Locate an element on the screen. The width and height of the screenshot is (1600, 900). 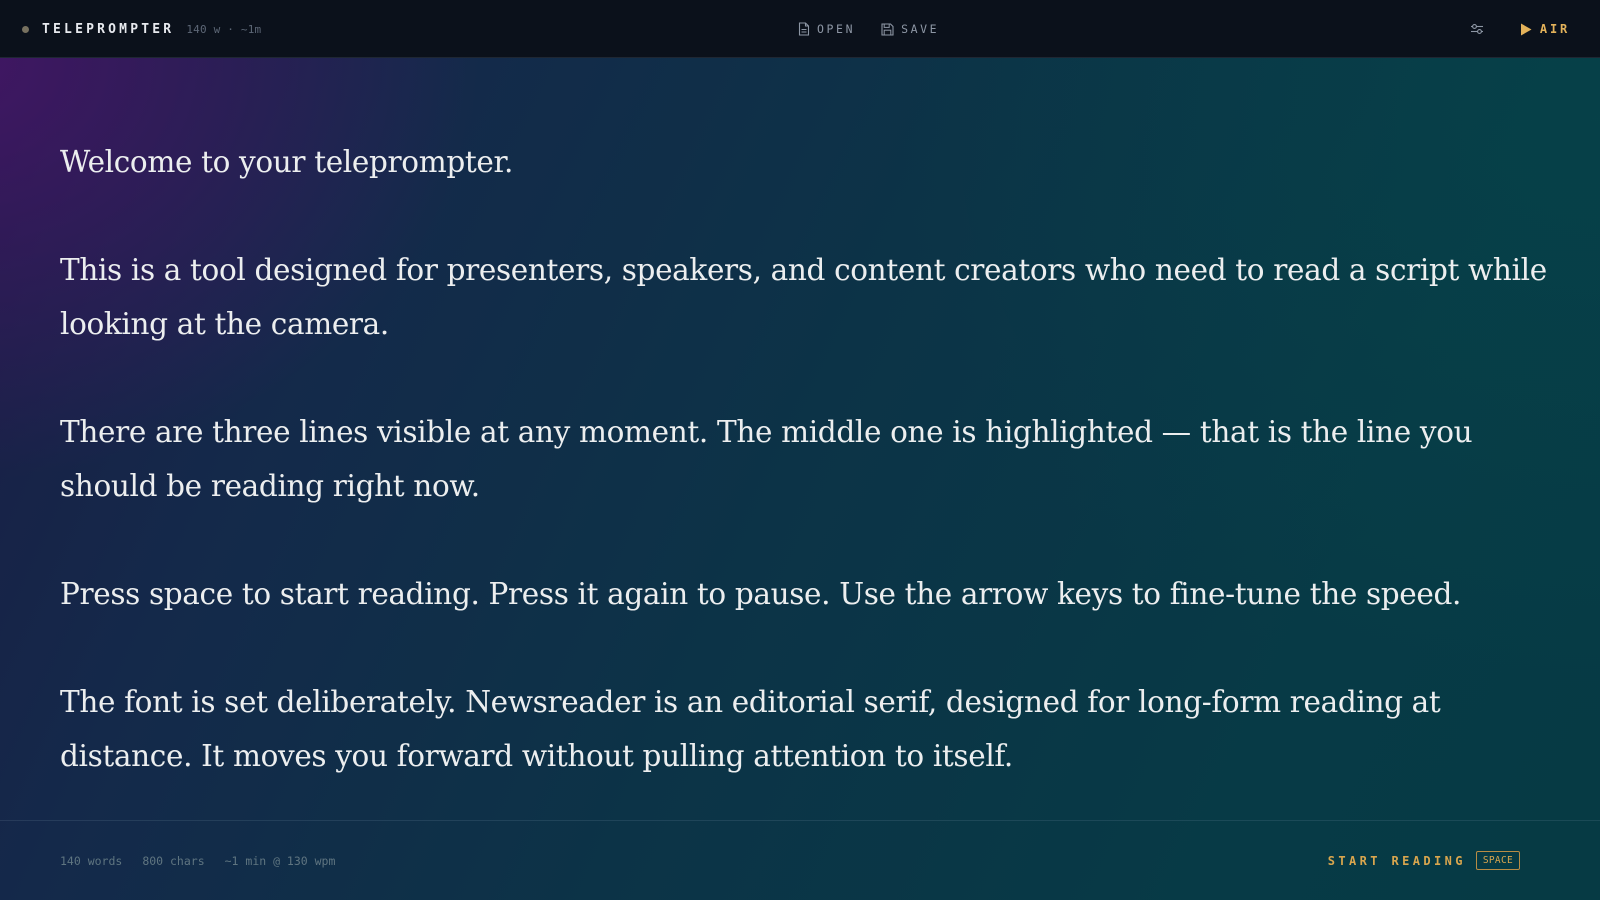
top-bar: TELEPROMPTER 140 w · ~1m OPEN SAVE AIR is located at coordinates (800, 29).